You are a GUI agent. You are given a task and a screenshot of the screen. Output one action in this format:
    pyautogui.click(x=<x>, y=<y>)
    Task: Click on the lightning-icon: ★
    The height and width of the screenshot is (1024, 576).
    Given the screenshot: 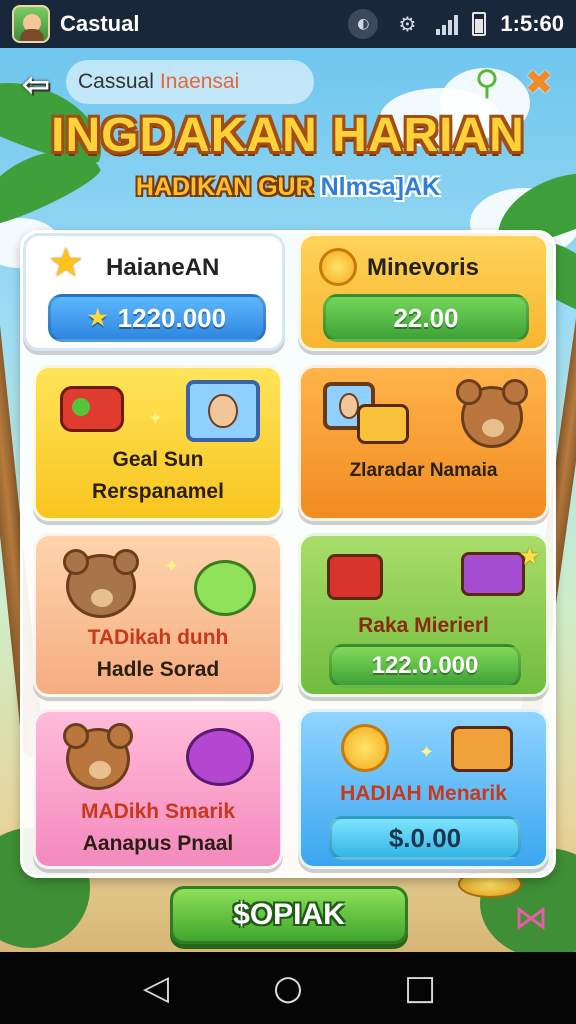 What is the action you would take?
    pyautogui.click(x=97, y=317)
    